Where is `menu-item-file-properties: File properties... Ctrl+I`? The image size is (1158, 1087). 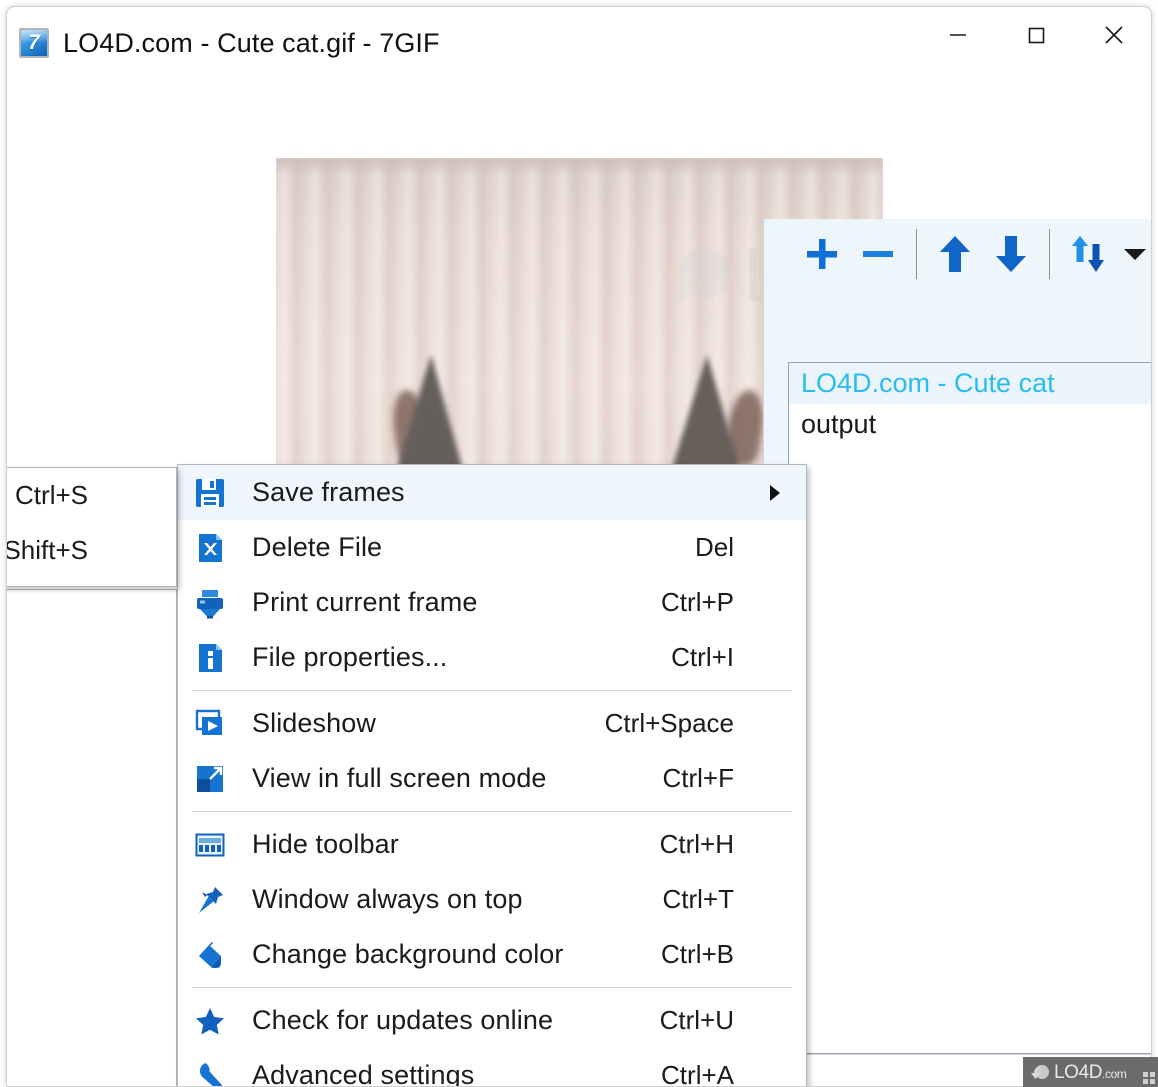 menu-item-file-properties: File properties... Ctrl+I is located at coordinates (492, 657).